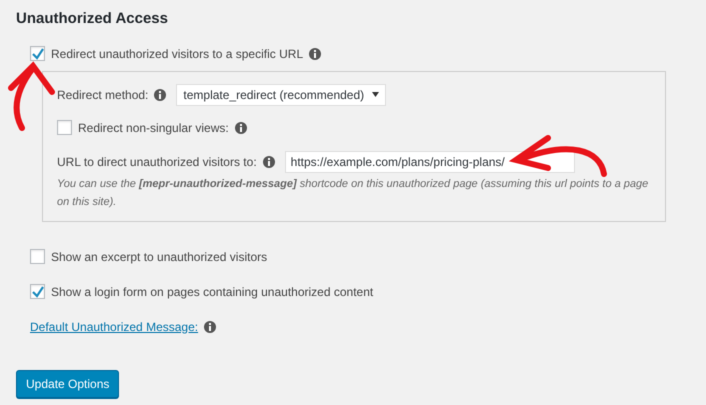 The image size is (706, 405). I want to click on checkbox-label: Redirect non-singular views:, so click(153, 128).